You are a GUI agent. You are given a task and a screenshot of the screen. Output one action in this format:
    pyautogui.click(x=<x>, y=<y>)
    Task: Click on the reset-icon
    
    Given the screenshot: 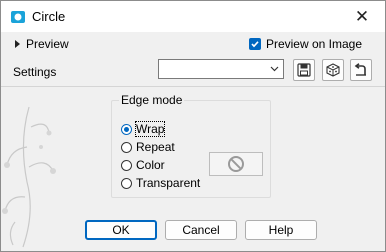 What is the action you would take?
    pyautogui.click(x=360, y=69)
    